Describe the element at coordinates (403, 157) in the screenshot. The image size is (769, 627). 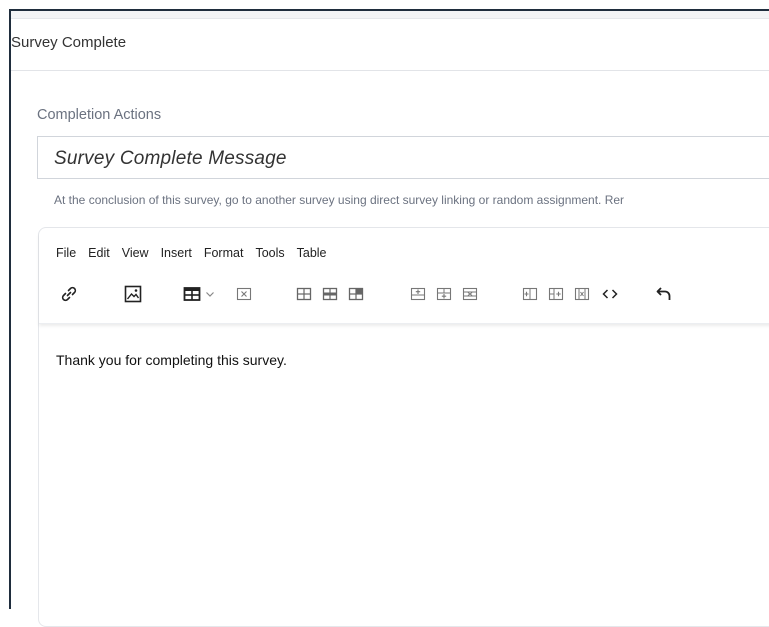
I see `completion-message-select: Survey Complete Message` at that location.